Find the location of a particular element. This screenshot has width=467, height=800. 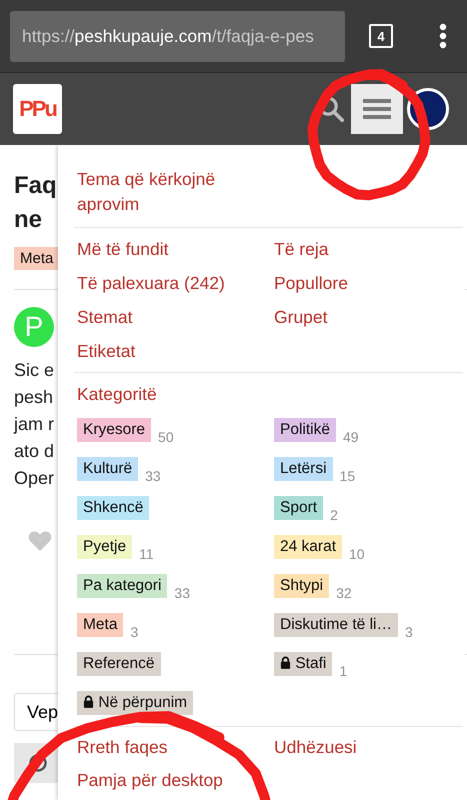

menu-link: Tema që kërkojnë aprovim is located at coordinates (162, 195).